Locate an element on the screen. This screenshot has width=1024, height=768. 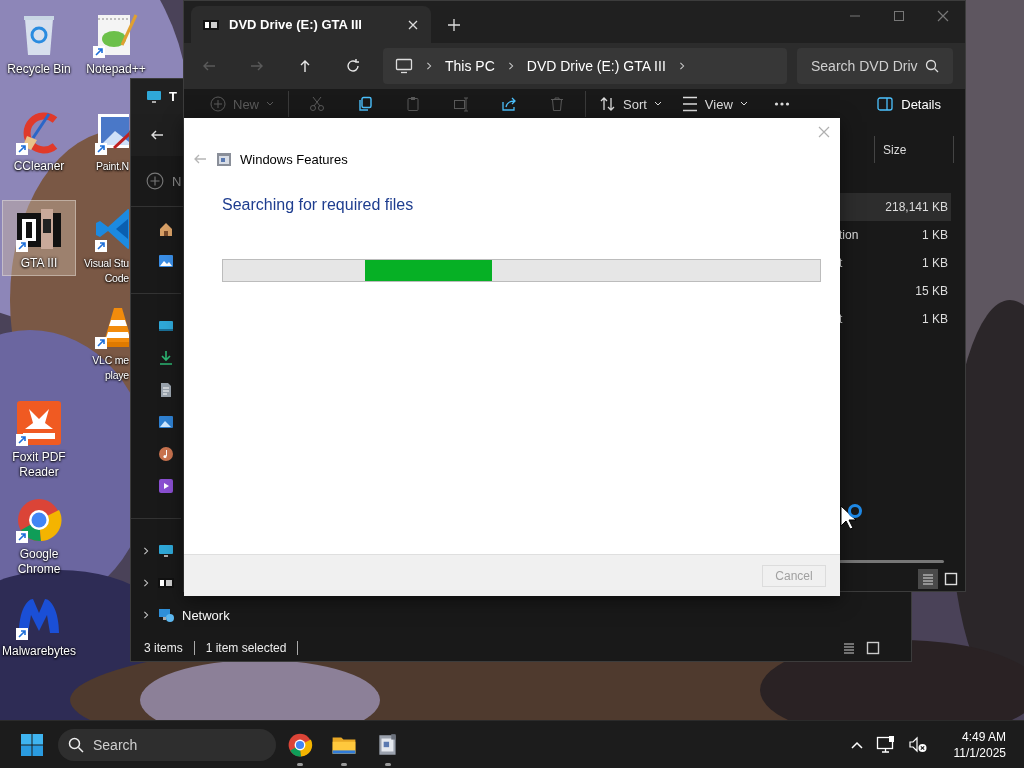
breadcrumb-item: This PC is located at coordinates (470, 66).